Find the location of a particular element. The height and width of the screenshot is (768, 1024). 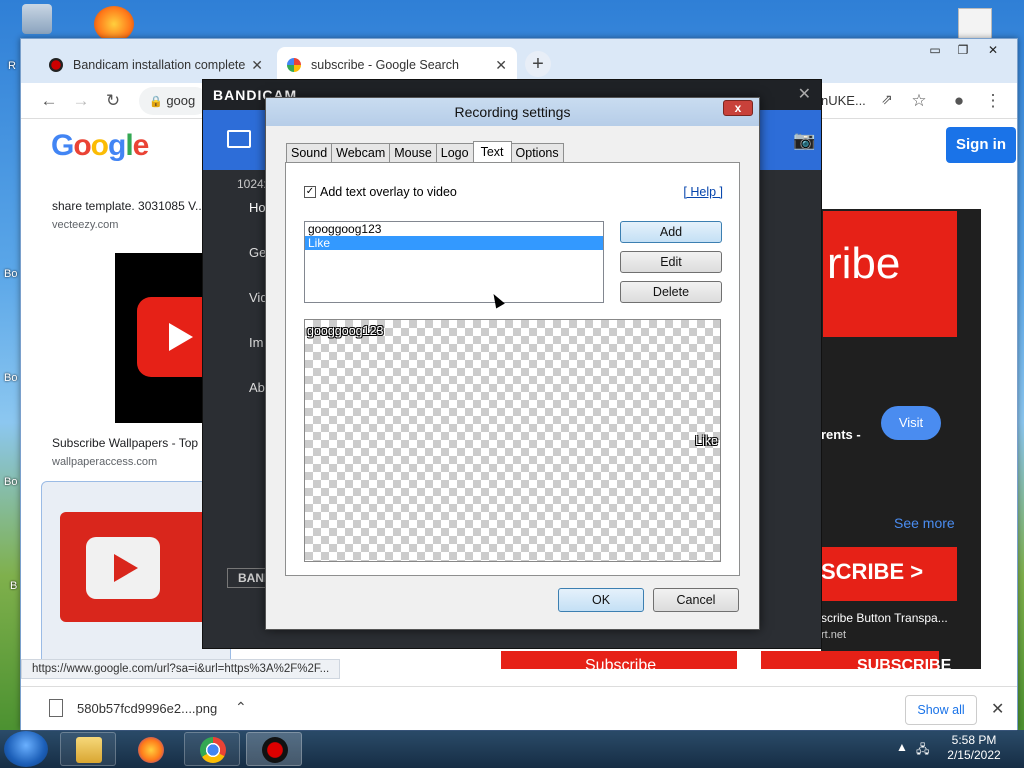

subscribe-text: Subscribe is located at coordinates (621, 663).